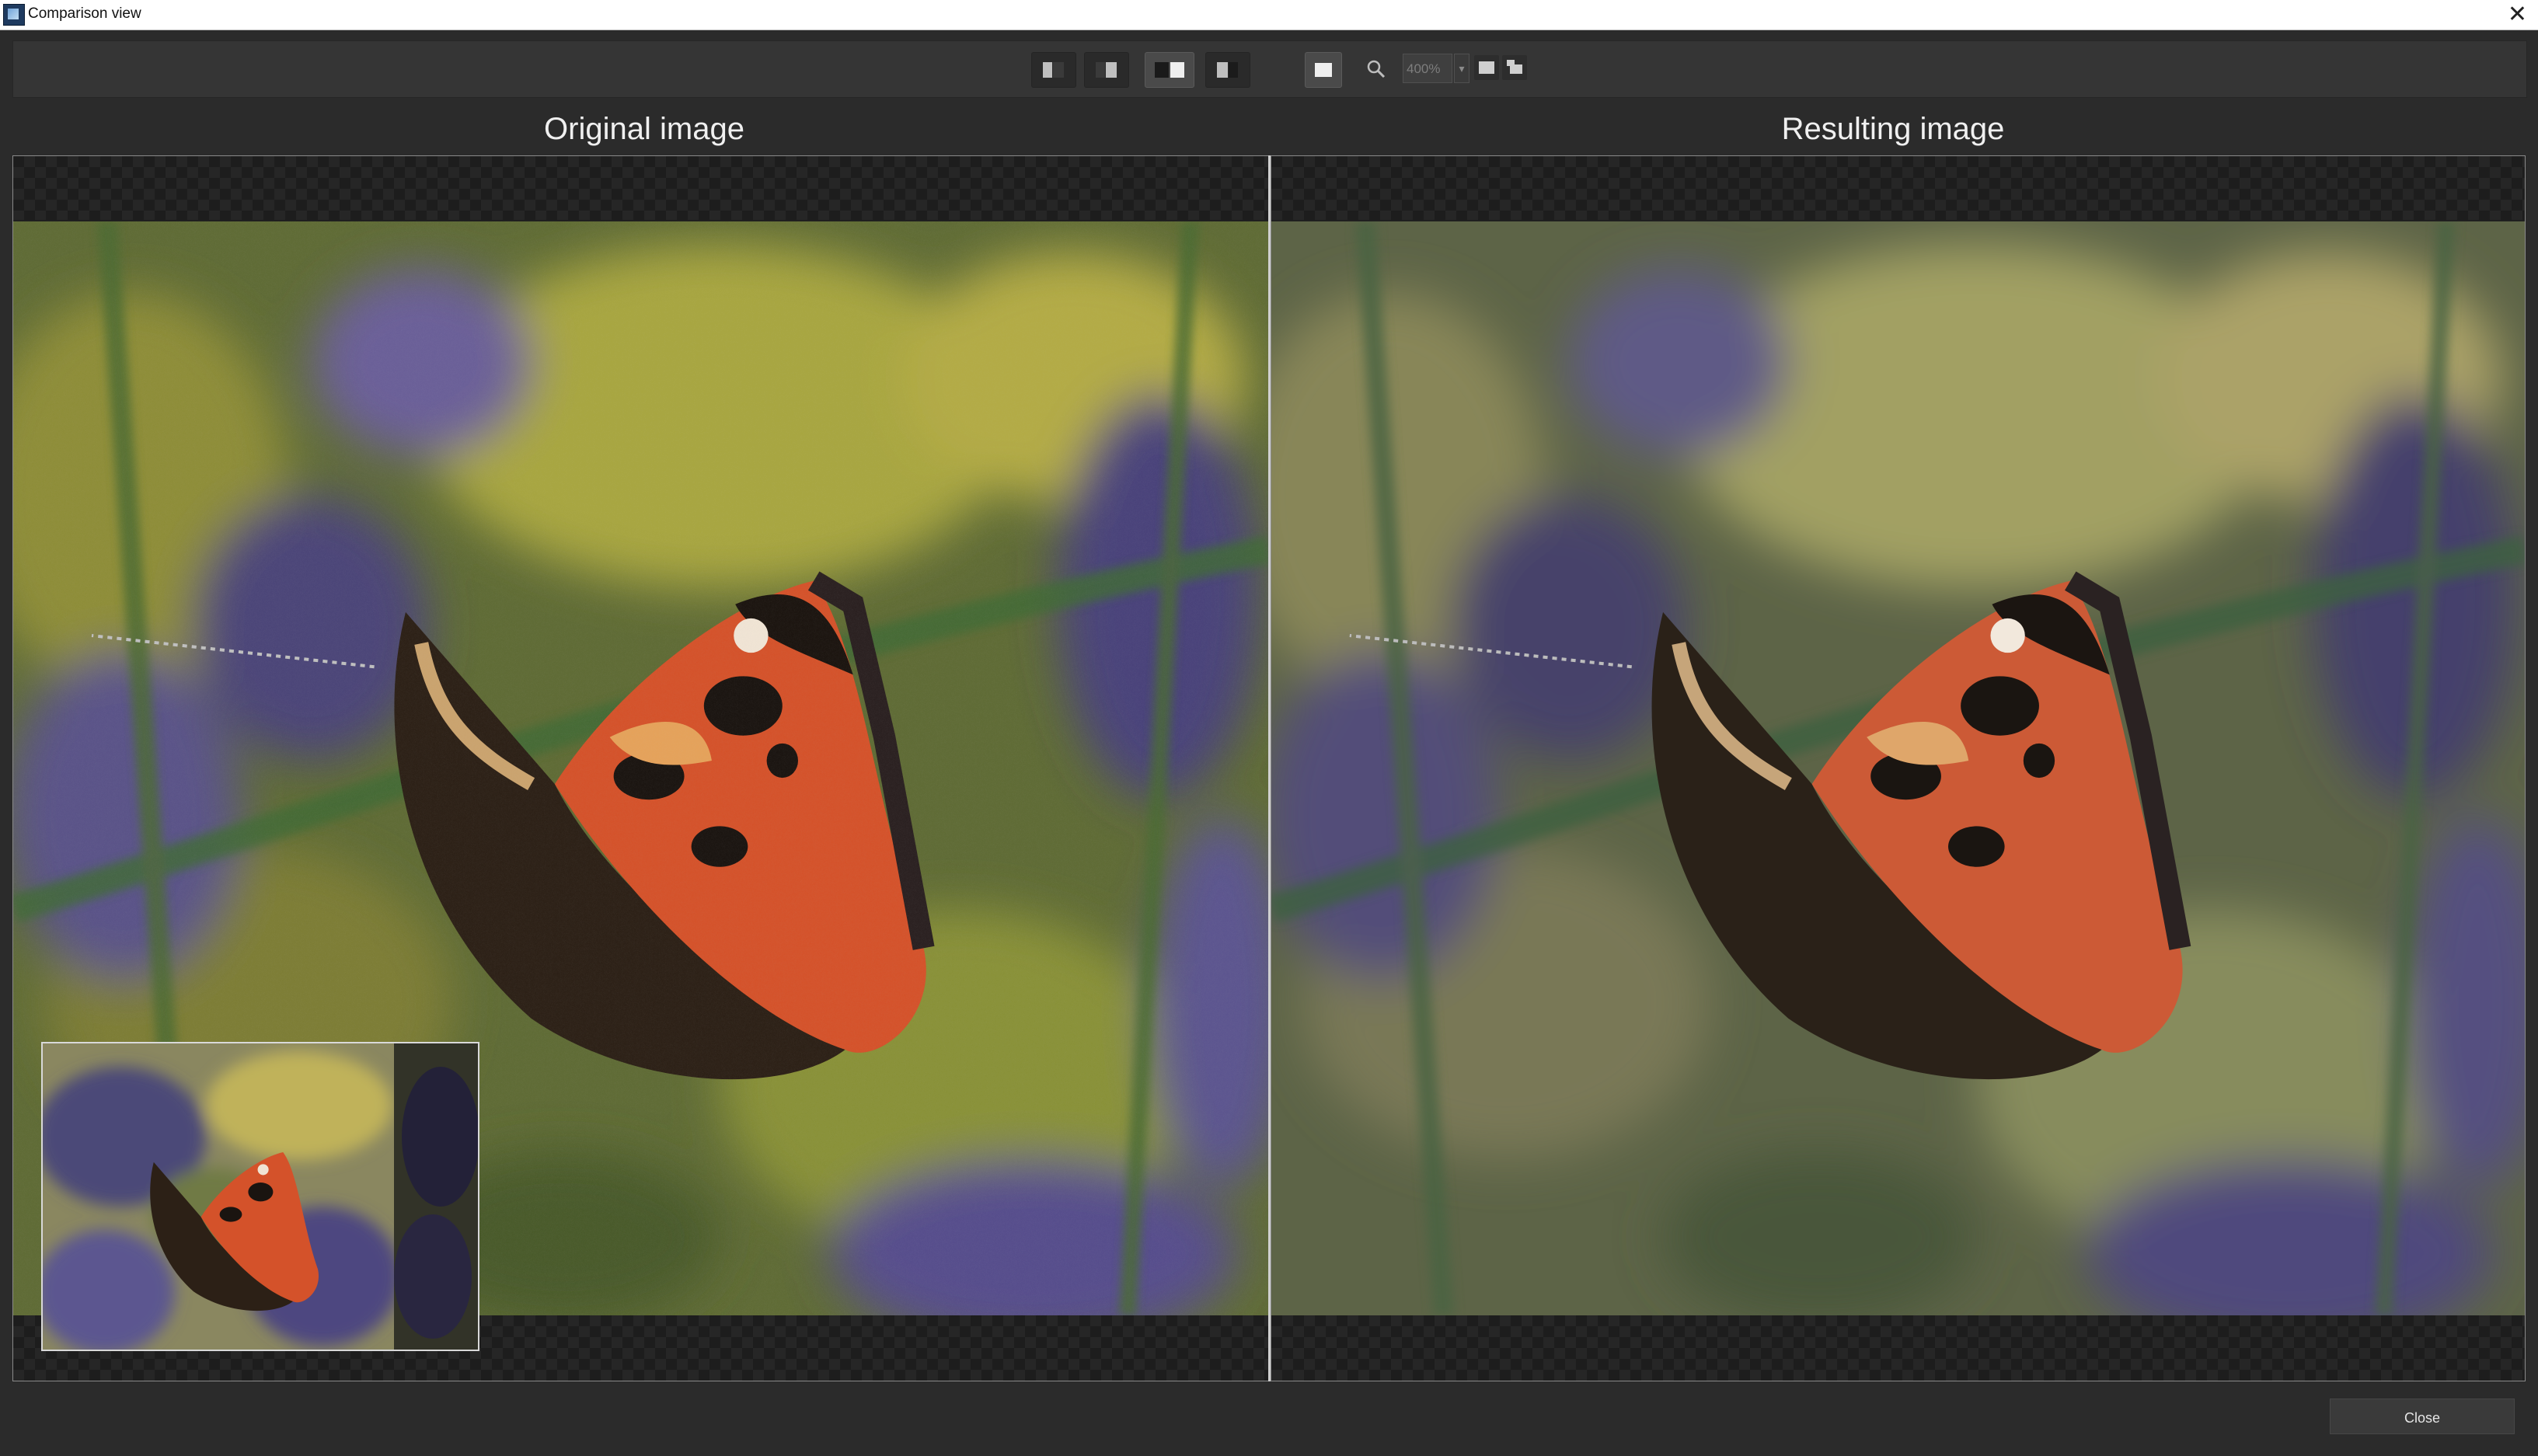 The image size is (2538, 1456). What do you see at coordinates (220, 1197) in the screenshot?
I see `navigator-viewport` at bounding box center [220, 1197].